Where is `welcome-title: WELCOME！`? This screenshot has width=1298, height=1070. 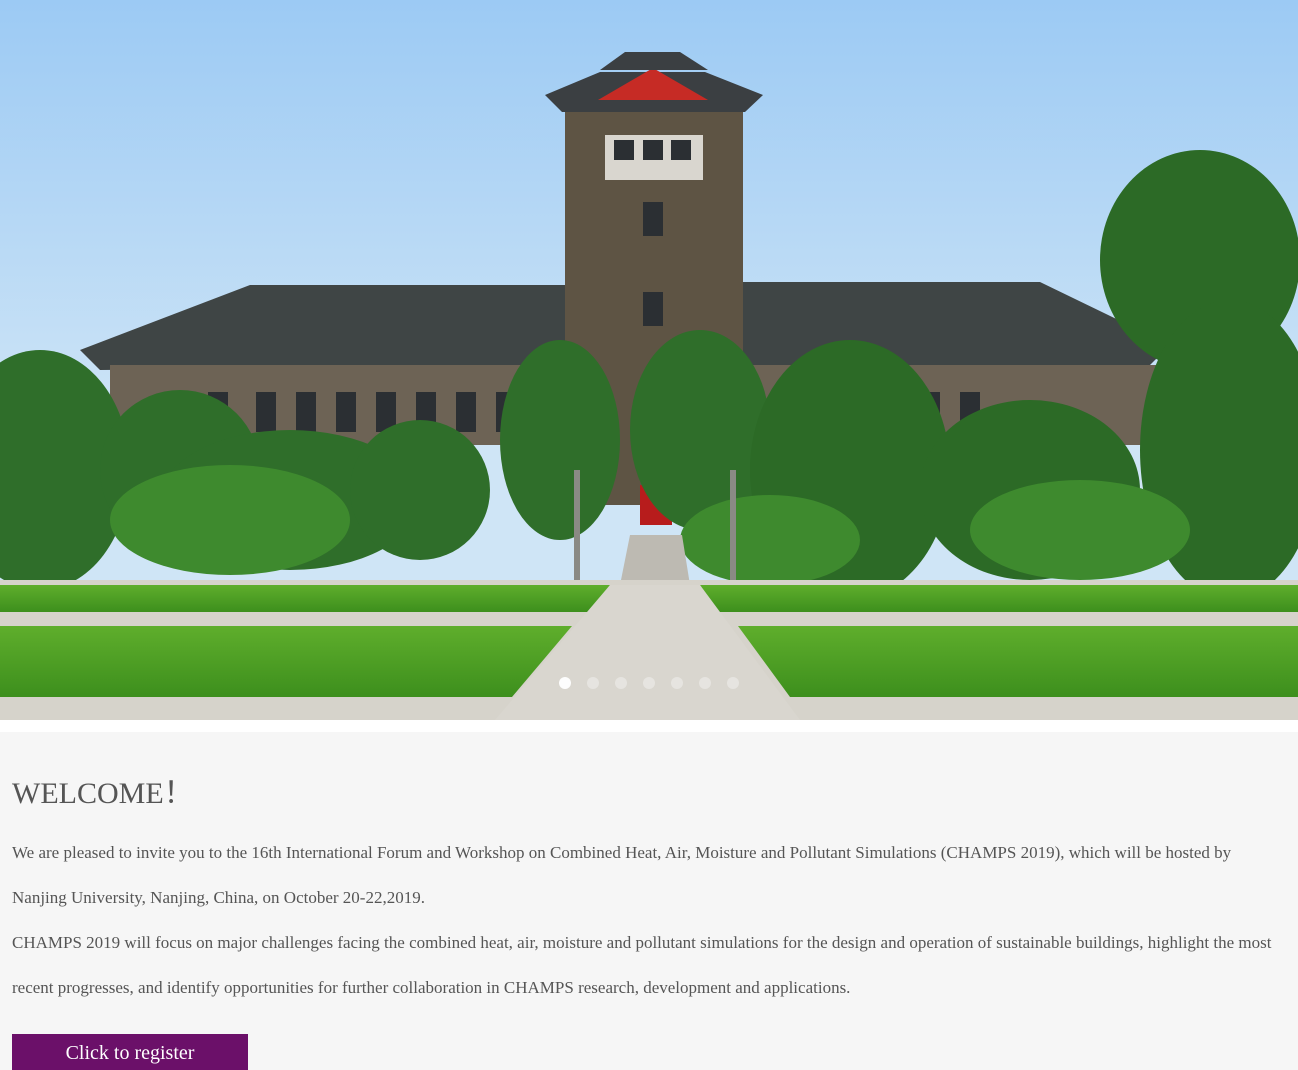 welcome-title: WELCOME！ is located at coordinates (103, 793).